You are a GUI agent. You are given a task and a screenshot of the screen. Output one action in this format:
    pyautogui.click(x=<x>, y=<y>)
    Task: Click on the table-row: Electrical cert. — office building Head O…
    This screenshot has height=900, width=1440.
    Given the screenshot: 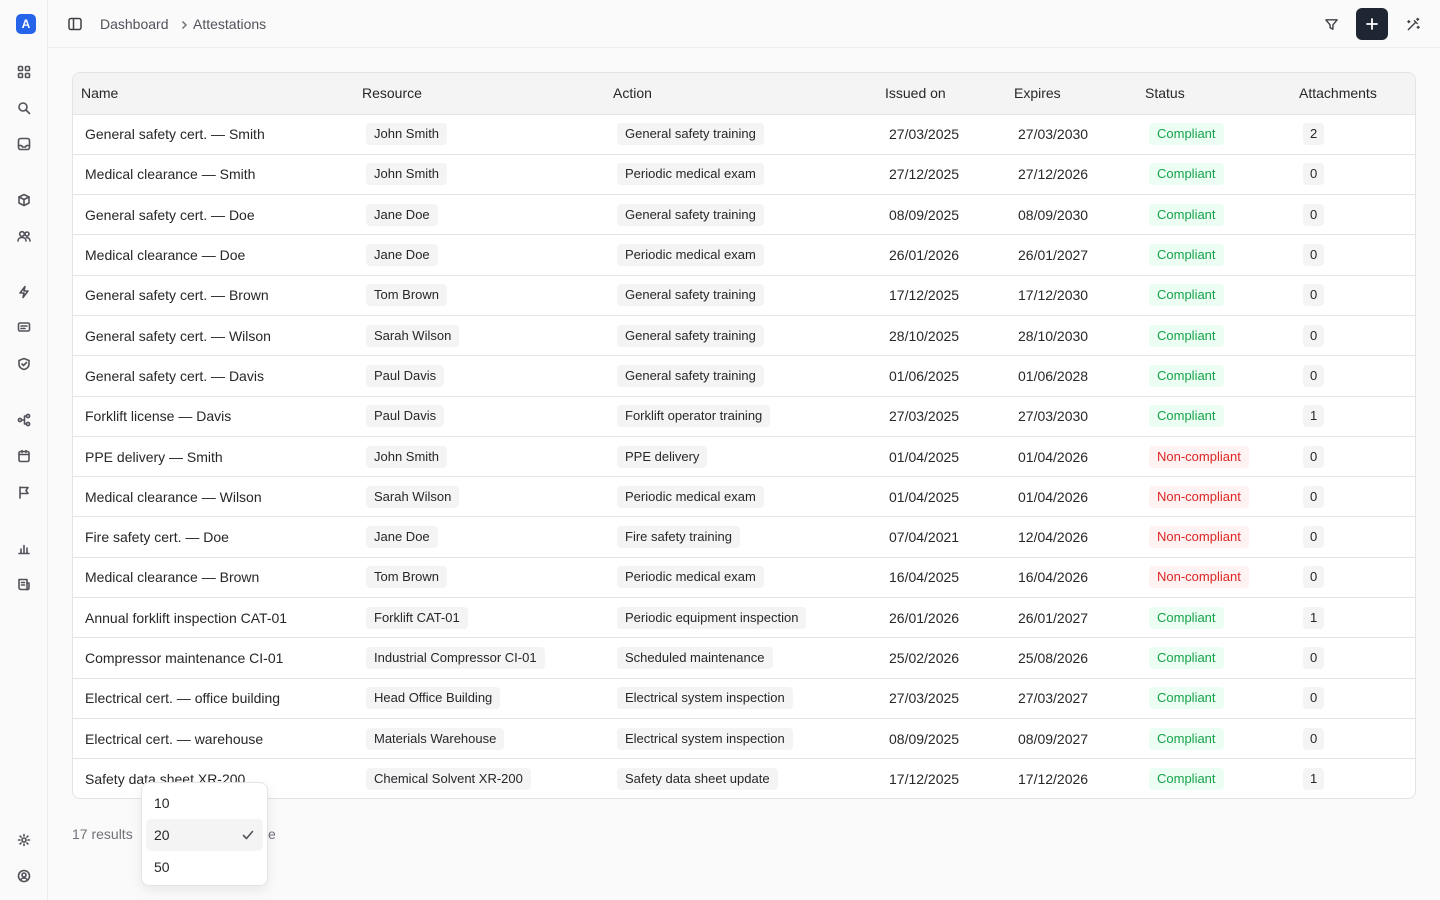 What is the action you would take?
    pyautogui.click(x=744, y=698)
    